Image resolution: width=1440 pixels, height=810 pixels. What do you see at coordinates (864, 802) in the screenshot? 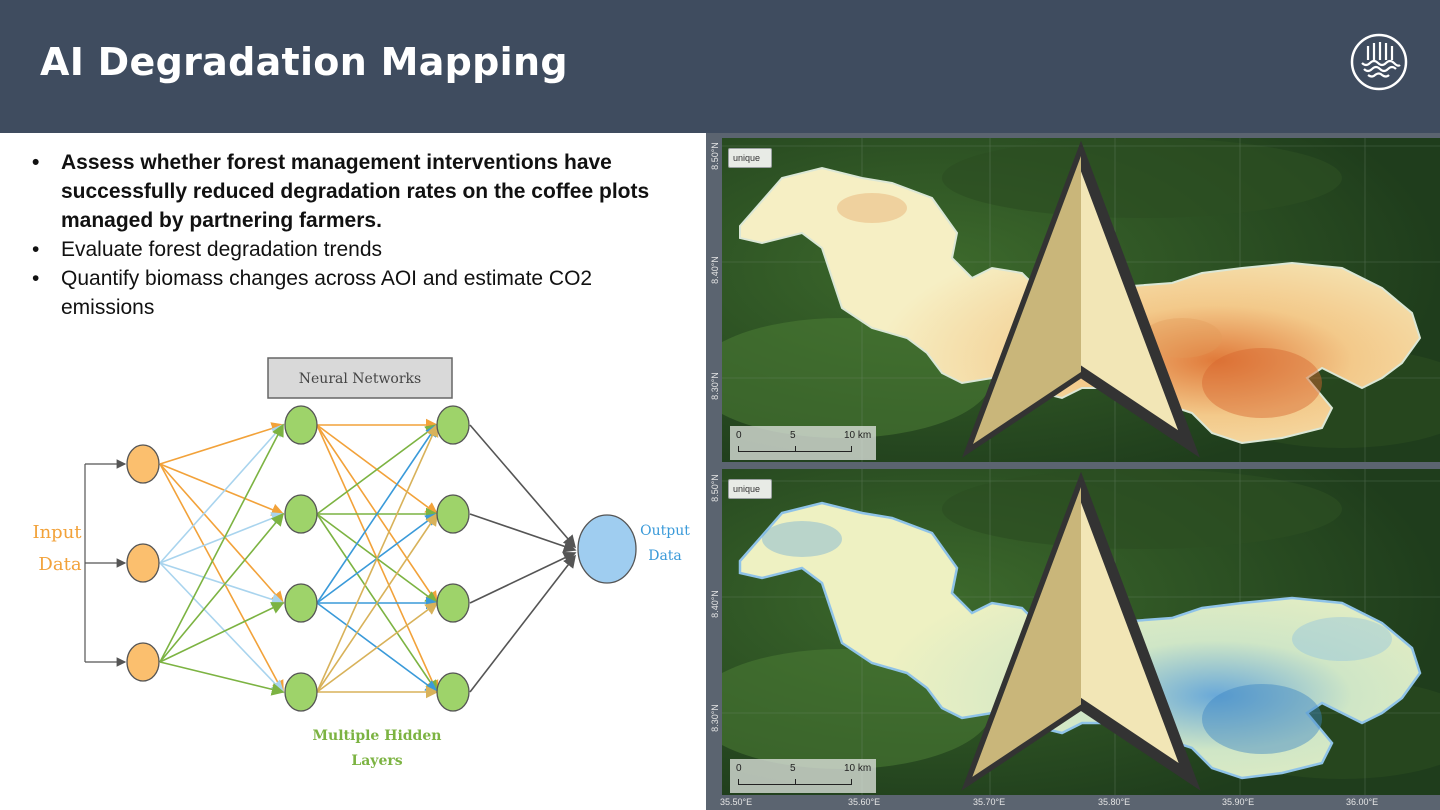
I see `lon-label: 35.60°E` at bounding box center [864, 802].